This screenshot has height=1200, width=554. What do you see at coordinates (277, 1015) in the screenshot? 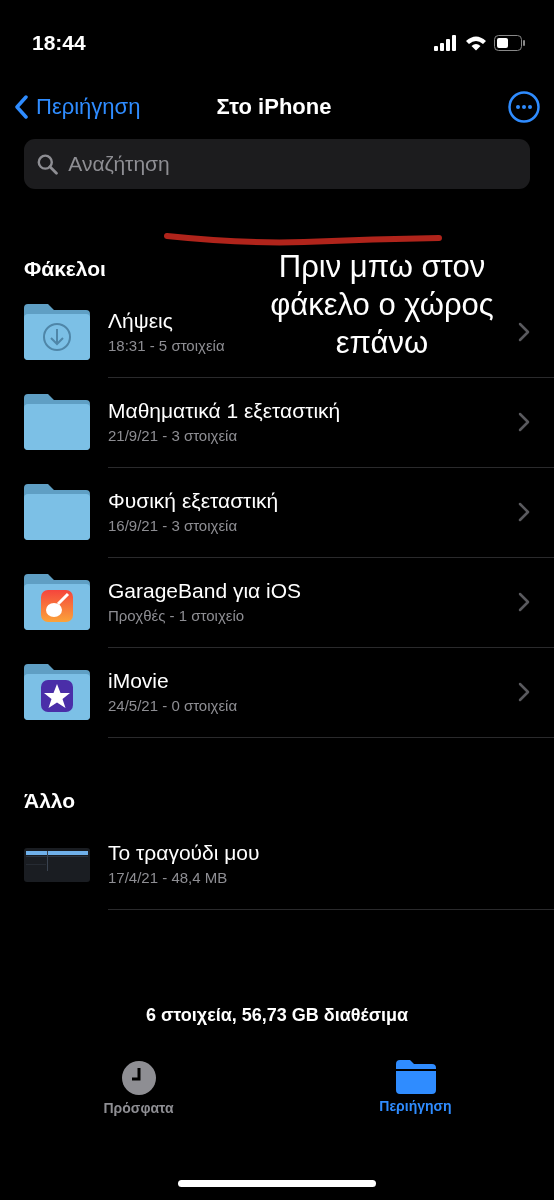
I see `storage-summary: 6 στοιχεία, 56,73 GB διαθέσιμα` at bounding box center [277, 1015].